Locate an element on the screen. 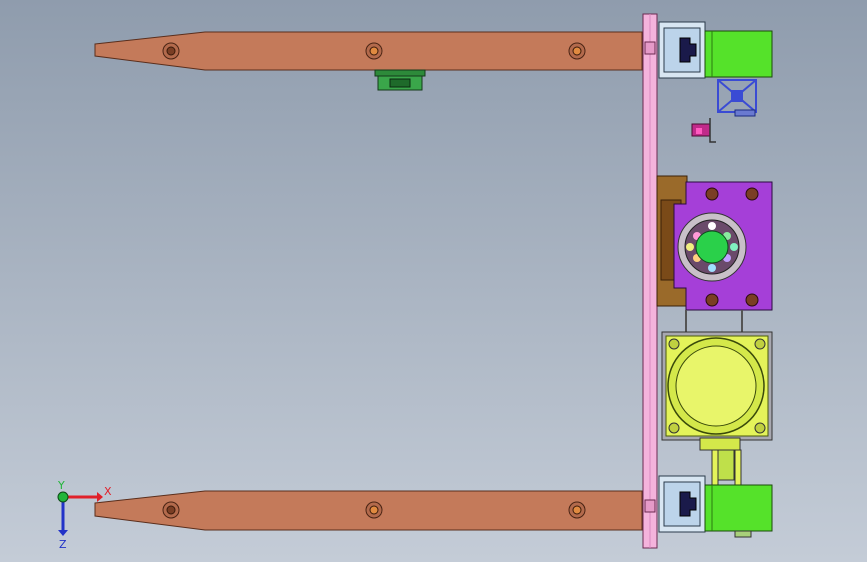  axis-y-label: Y is located at coordinates (61, 485).